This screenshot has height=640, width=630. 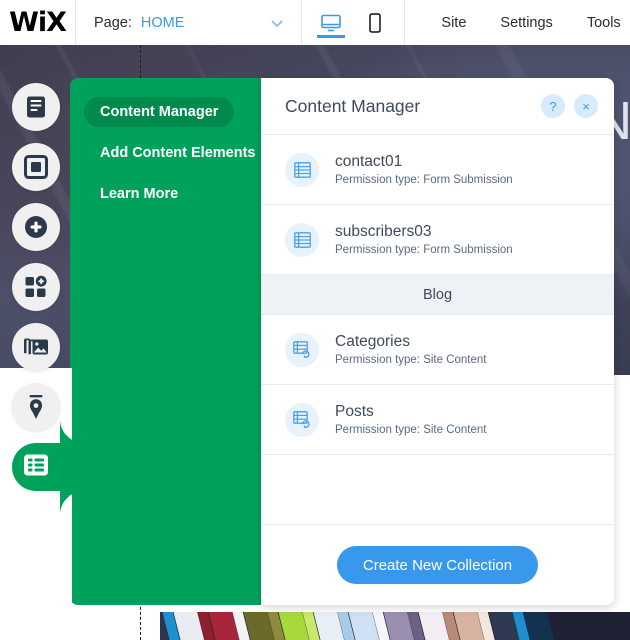 I want to click on flyout-row: Add Content Elements, so click(x=166, y=158).